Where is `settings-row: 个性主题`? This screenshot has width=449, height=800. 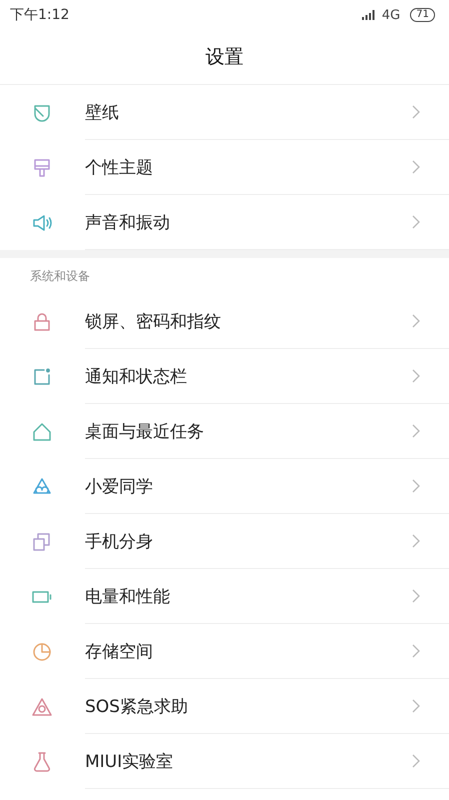
settings-row: 个性主题 is located at coordinates (224, 167).